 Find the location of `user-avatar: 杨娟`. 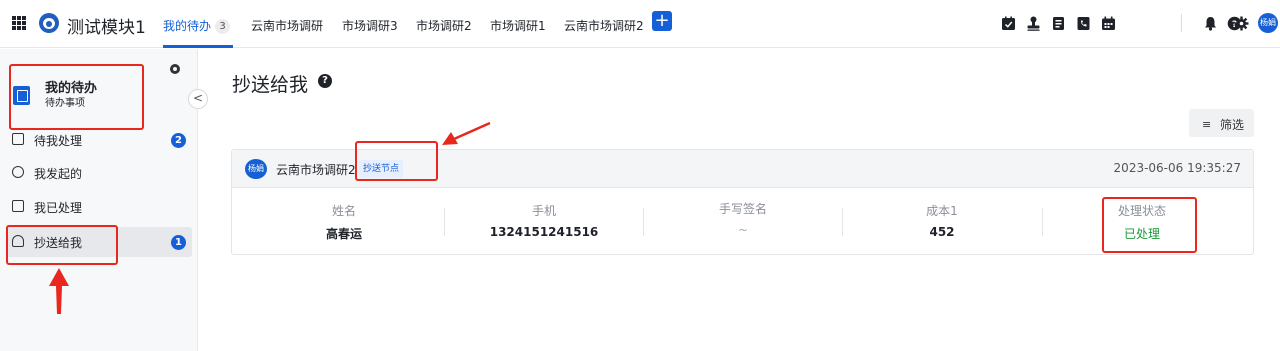

user-avatar: 杨娟 is located at coordinates (1268, 23).